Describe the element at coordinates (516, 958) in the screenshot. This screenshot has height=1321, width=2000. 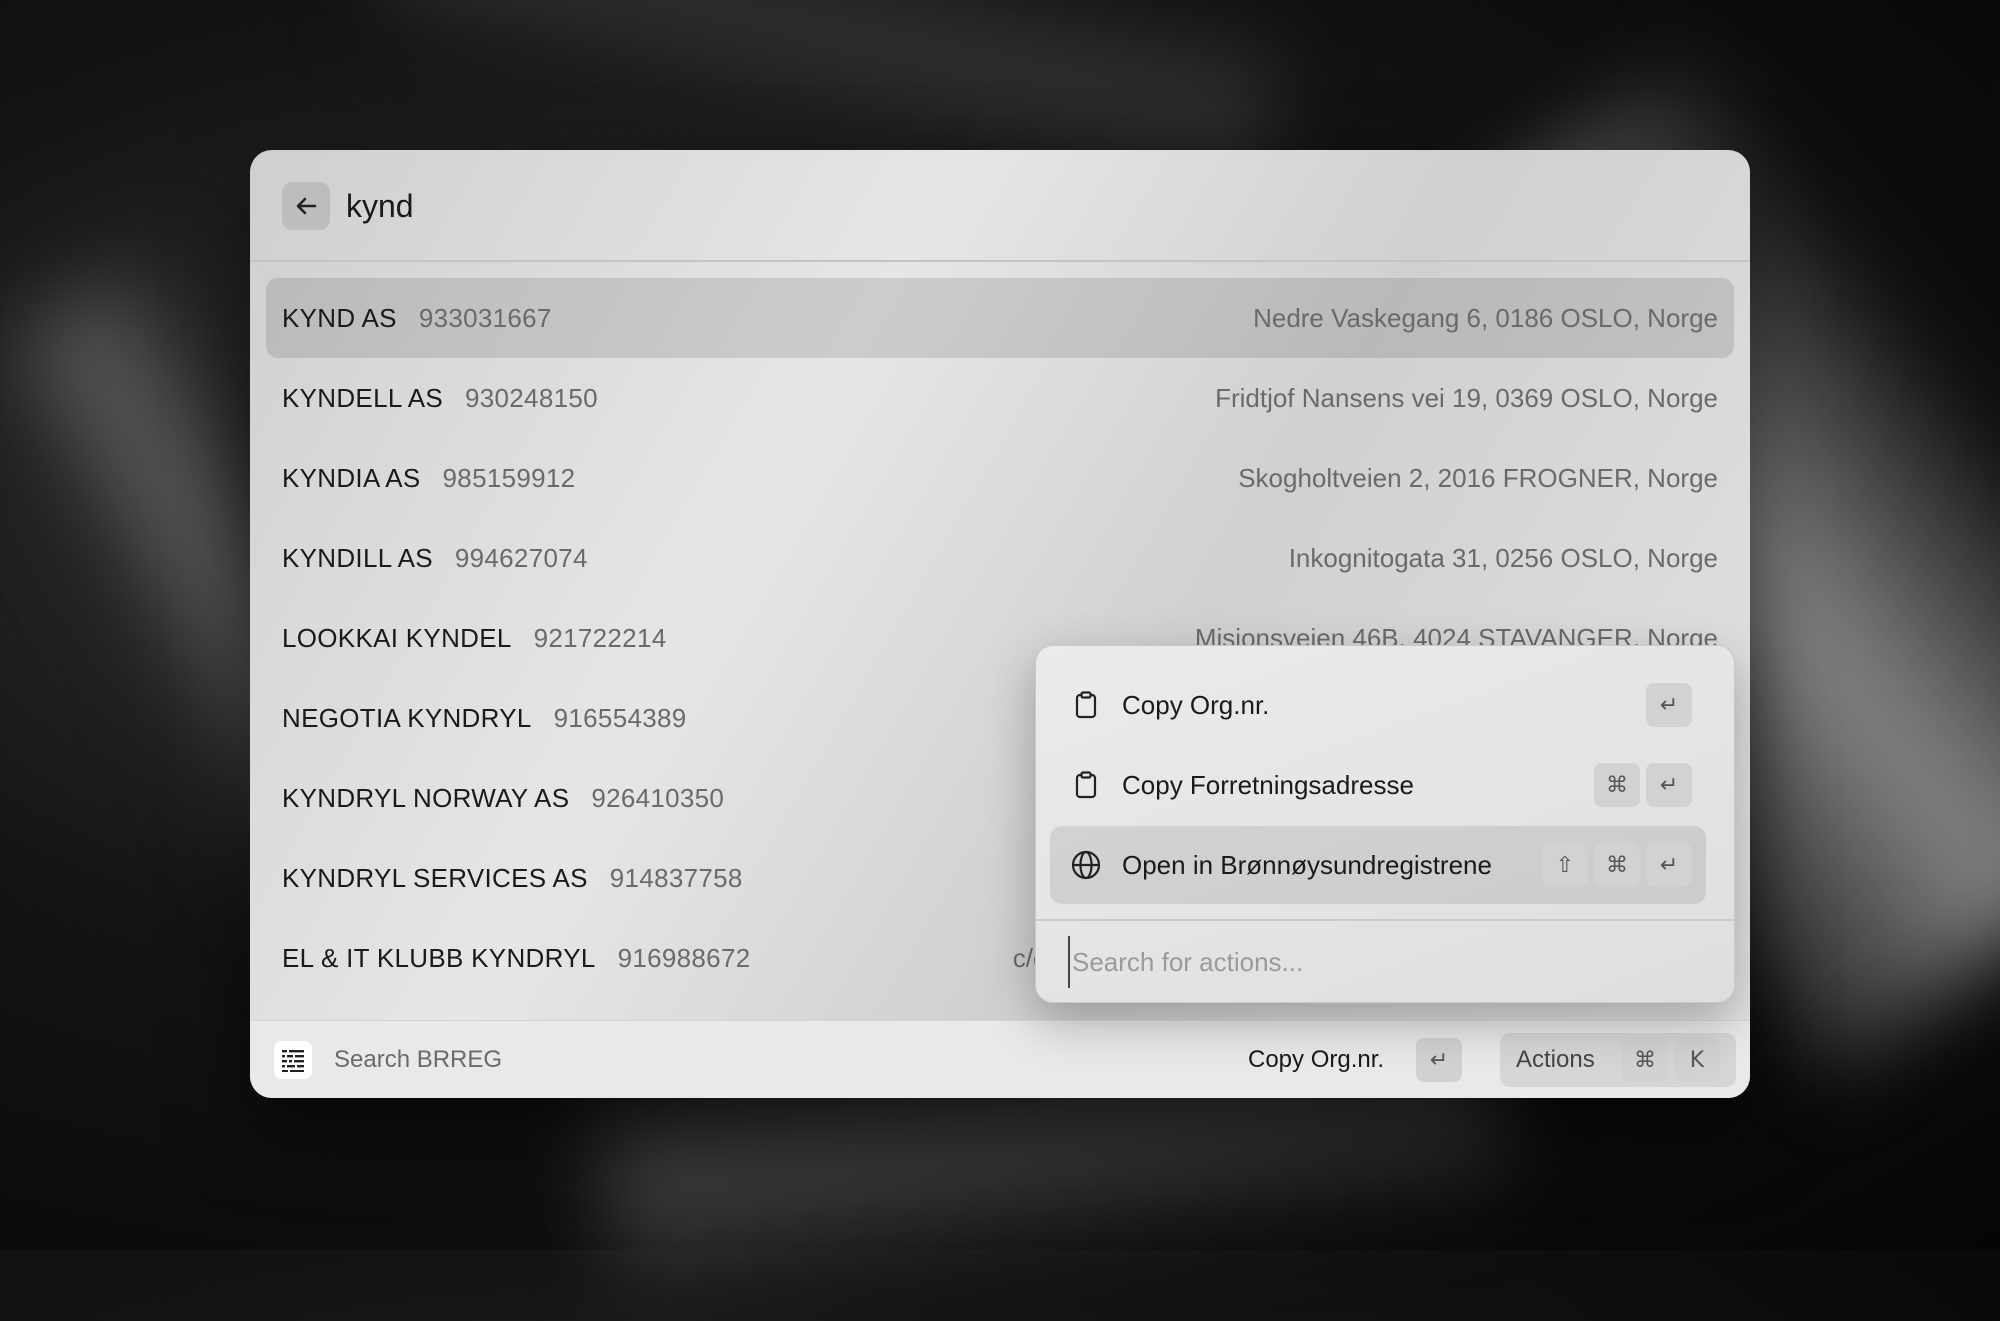
I see `company-name: EL & IT KLUBB KYNDRYL 916988672` at that location.